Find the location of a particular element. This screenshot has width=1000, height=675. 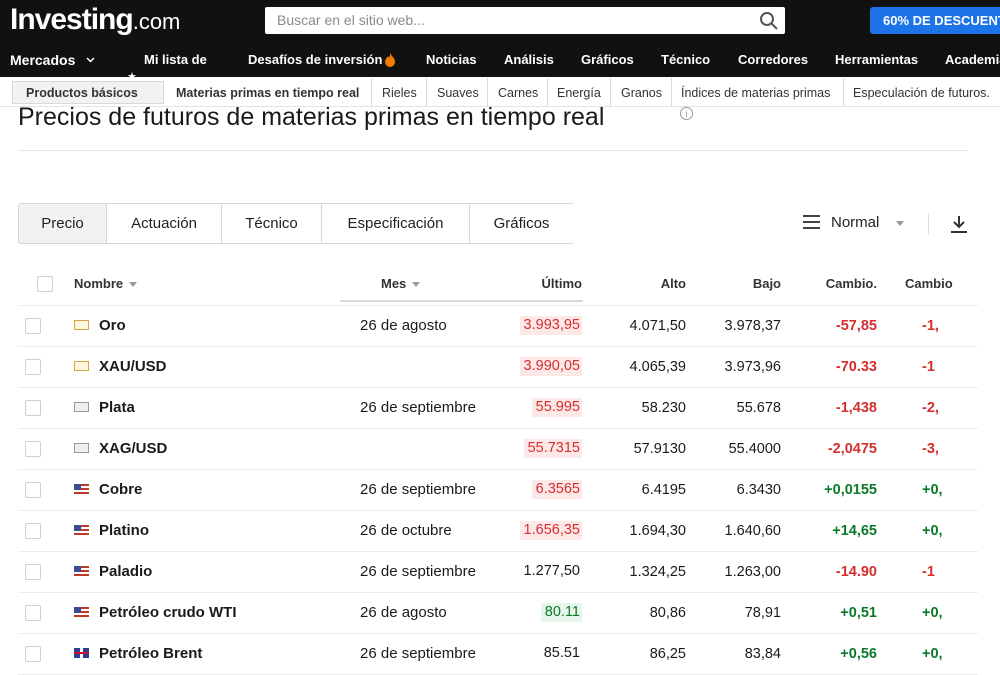

nav-technical: Técnico is located at coordinates (685, 59).